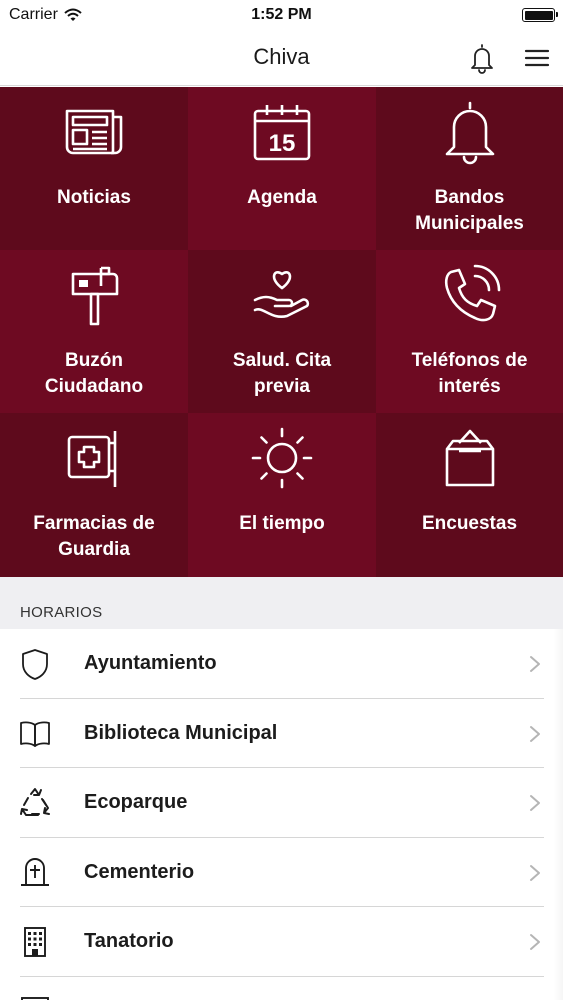 Image resolution: width=563 pixels, height=1000 pixels. Describe the element at coordinates (35, 942) in the screenshot. I see `building-icon` at that location.